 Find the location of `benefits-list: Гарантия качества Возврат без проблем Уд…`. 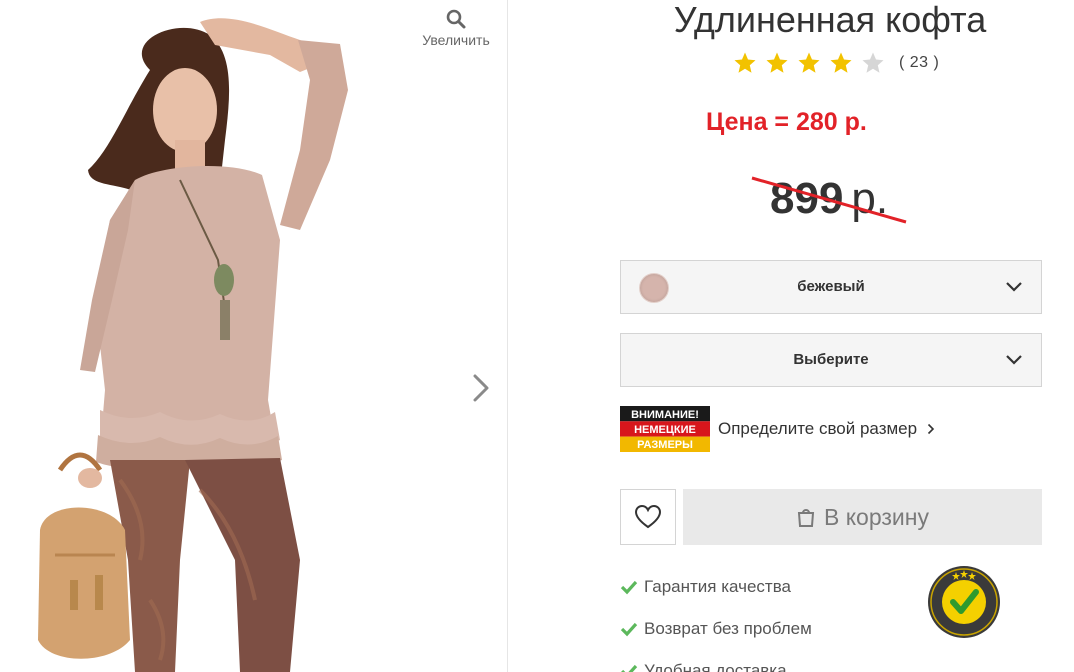

benefits-list: Гарантия качества Возврат без проблем Уд… is located at coordinates (716, 619).